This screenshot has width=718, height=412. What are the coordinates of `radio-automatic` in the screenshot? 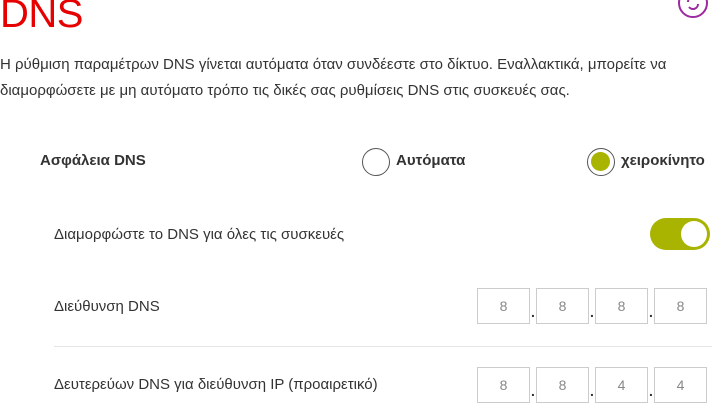 It's located at (376, 162).